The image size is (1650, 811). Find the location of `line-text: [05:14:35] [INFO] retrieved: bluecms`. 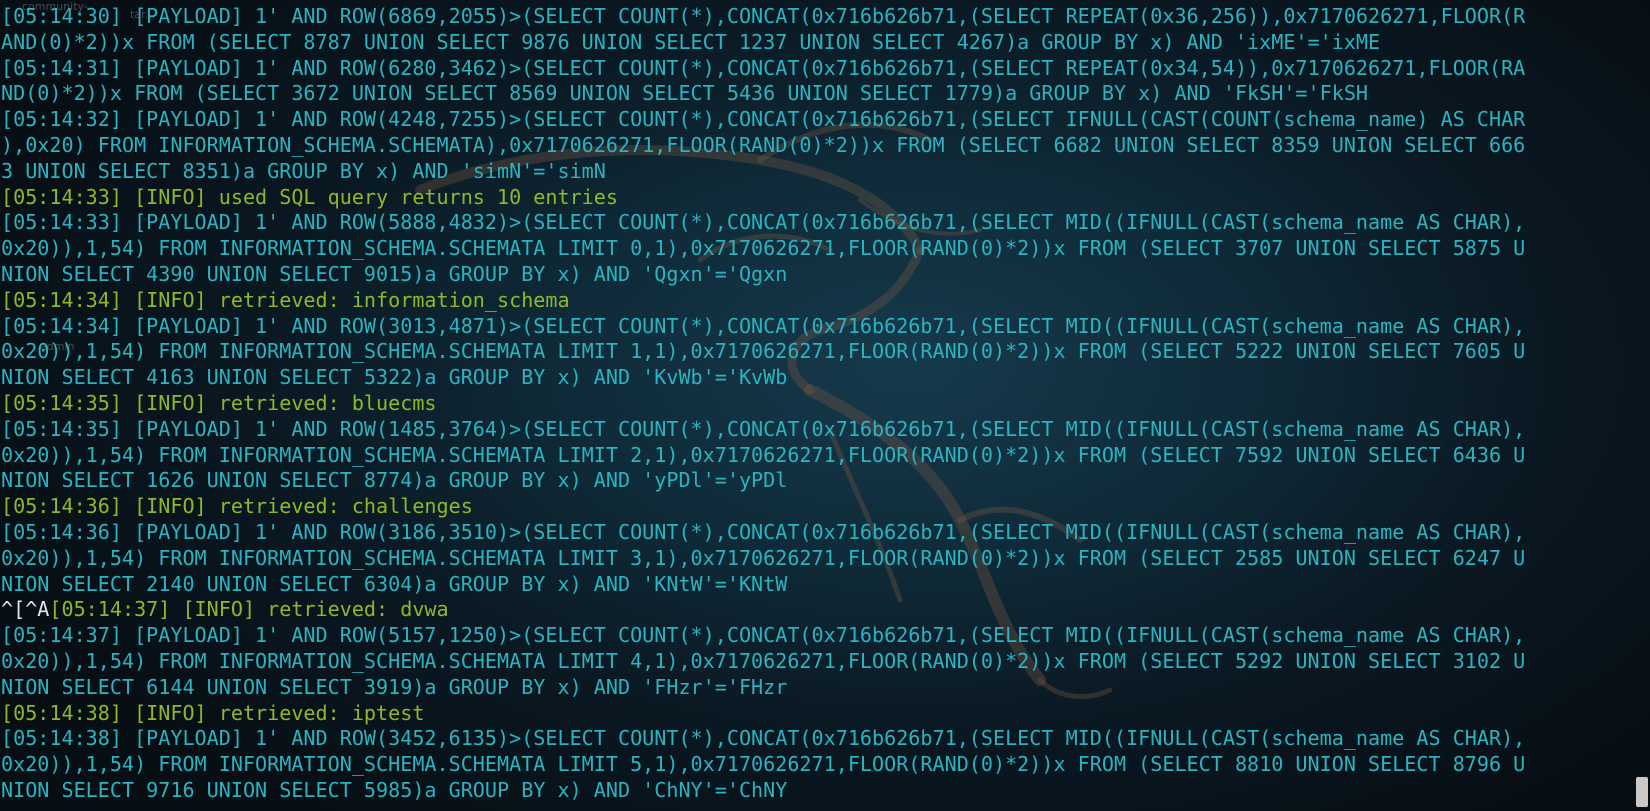

line-text: [05:14:35] [INFO] retrieved: bluecms is located at coordinates (219, 402).